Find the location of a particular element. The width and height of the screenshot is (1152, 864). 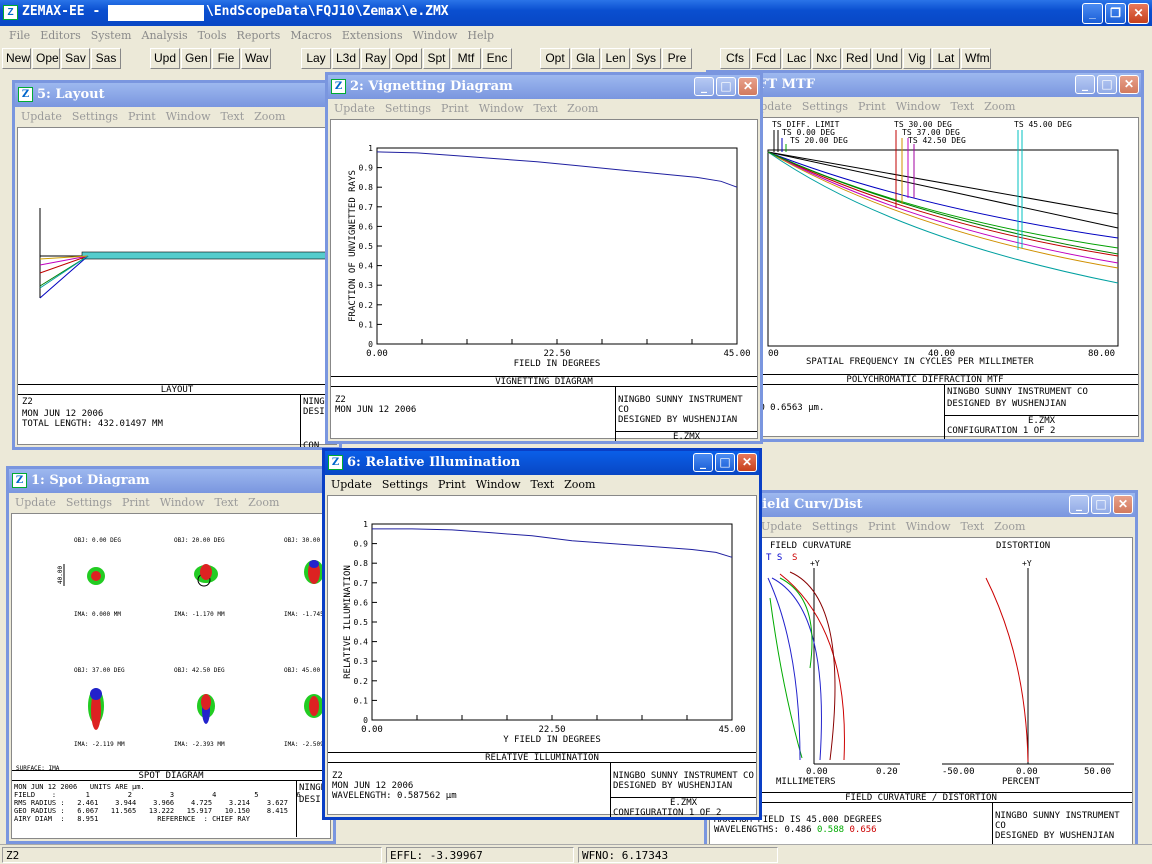

toolbar-button-mtf: Mtf is located at coordinates (466, 58).